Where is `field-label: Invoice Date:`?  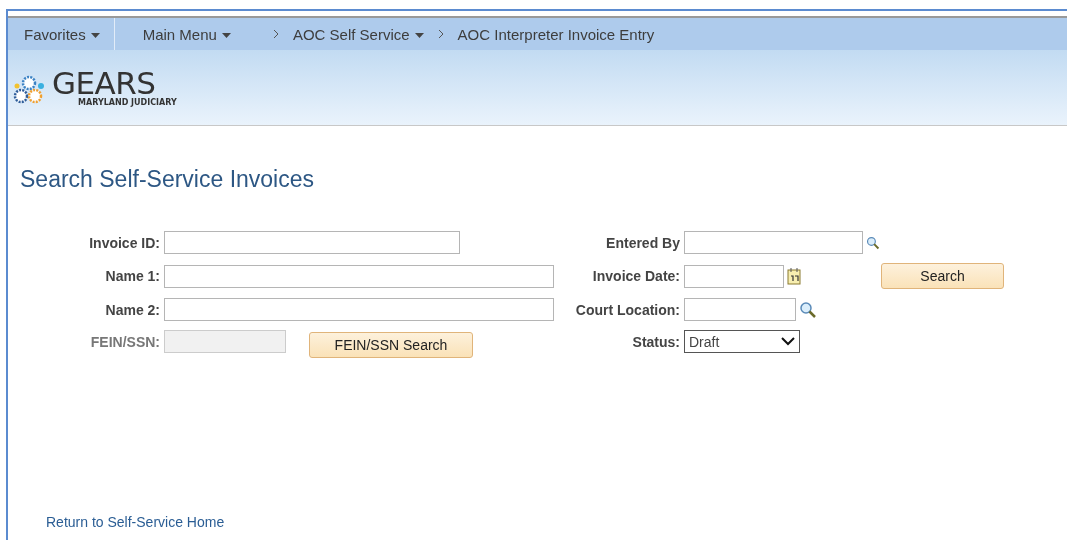 field-label: Invoice Date: is located at coordinates (636, 276).